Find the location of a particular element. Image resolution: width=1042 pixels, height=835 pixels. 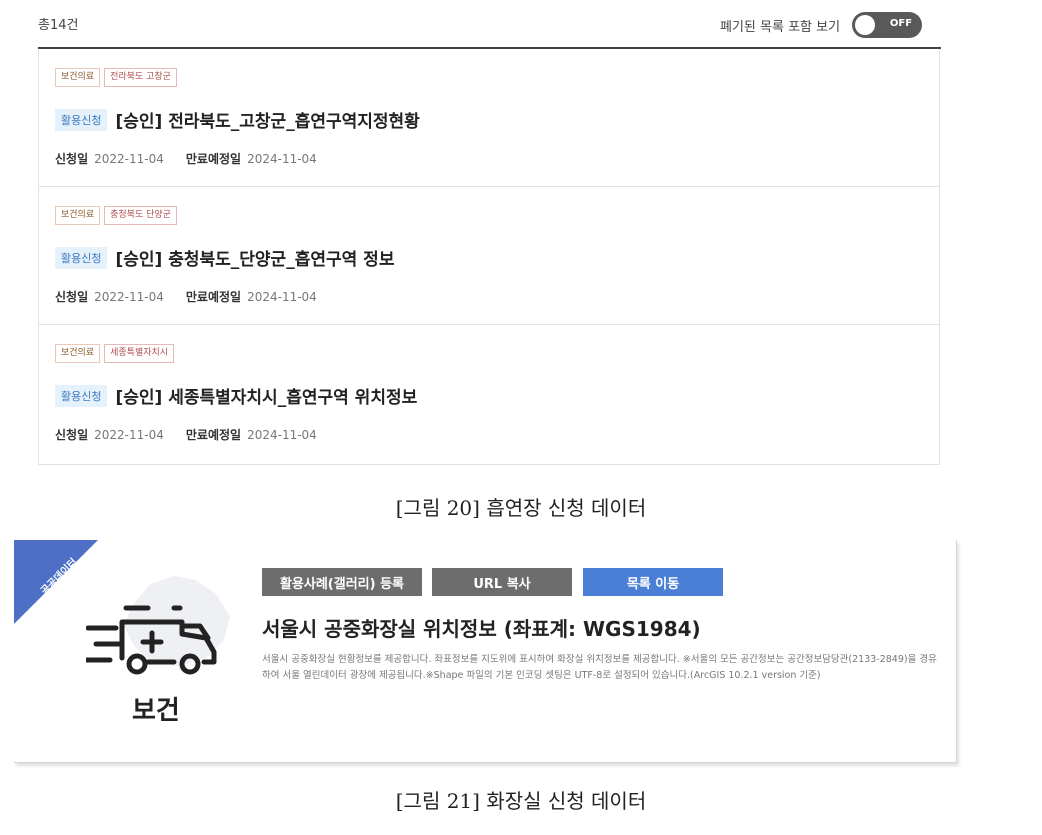

toggle-knob is located at coordinates (865, 25).